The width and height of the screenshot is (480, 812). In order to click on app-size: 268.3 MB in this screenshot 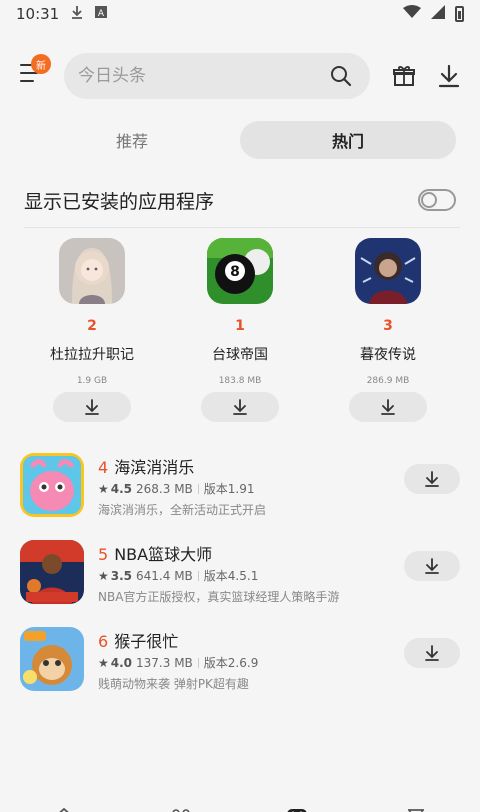, I will do `click(164, 488)`.